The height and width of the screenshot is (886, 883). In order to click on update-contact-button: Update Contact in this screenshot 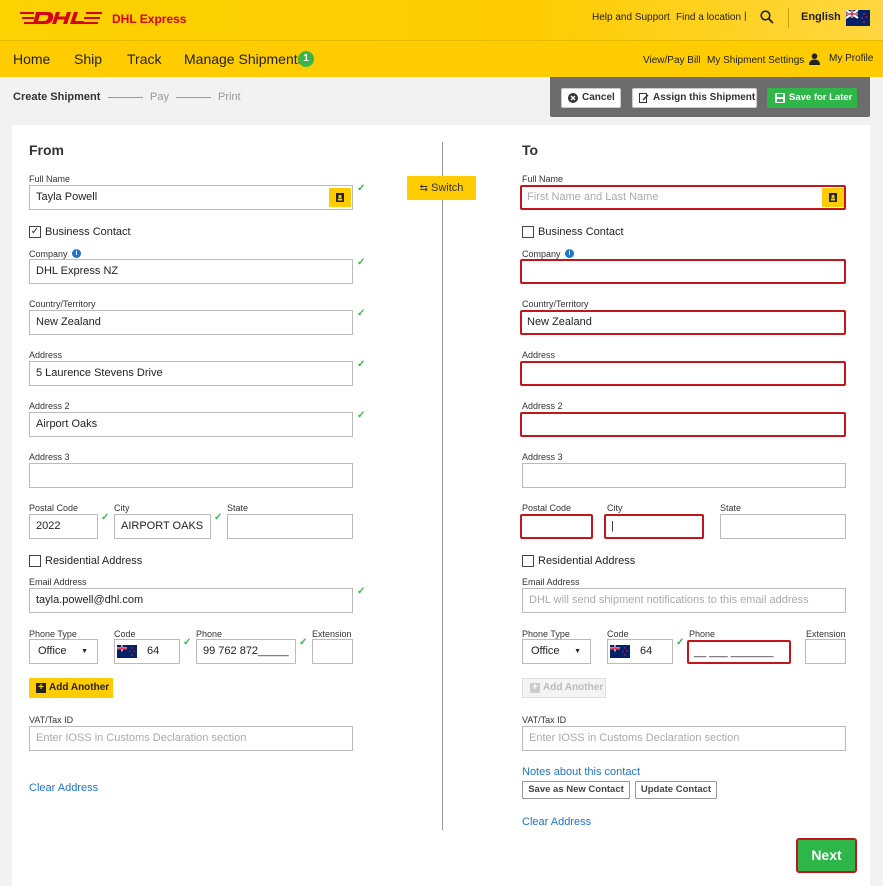, I will do `click(676, 790)`.